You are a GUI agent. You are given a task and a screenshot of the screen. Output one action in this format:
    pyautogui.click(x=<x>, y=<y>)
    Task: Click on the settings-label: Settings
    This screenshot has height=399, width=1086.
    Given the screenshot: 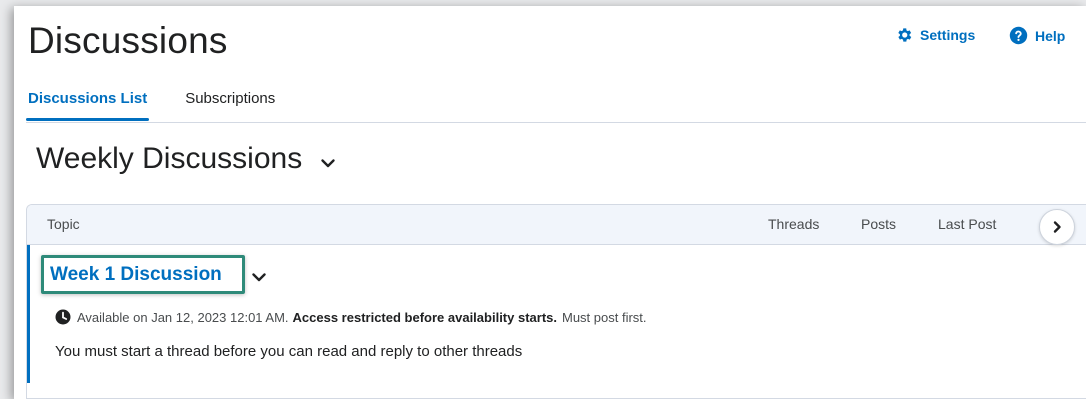 What is the action you would take?
    pyautogui.click(x=948, y=35)
    